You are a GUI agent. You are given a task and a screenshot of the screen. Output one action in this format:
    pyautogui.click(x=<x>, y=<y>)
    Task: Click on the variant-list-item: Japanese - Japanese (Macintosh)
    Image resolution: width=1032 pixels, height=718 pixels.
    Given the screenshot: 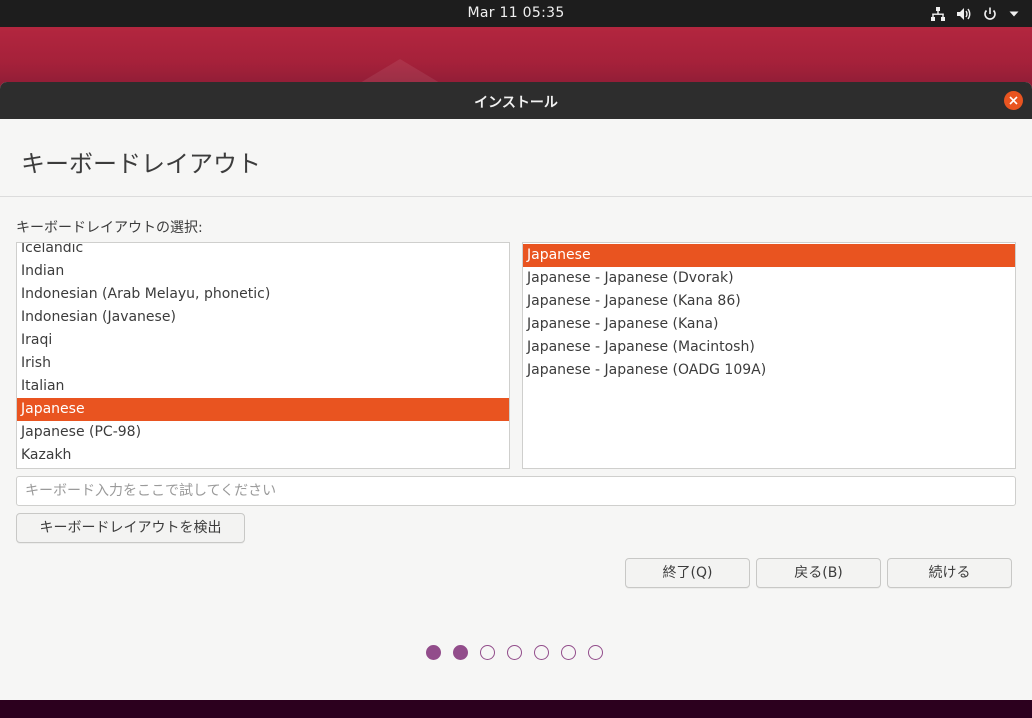 What is the action you would take?
    pyautogui.click(x=769, y=347)
    